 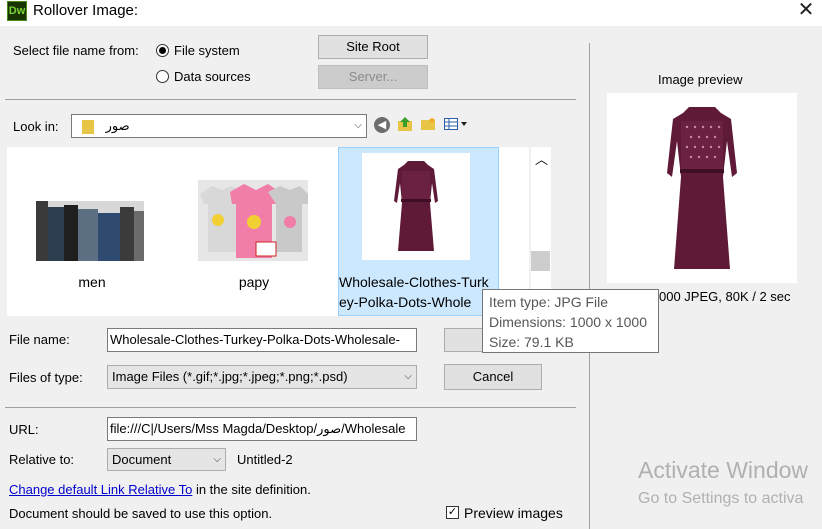 I want to click on tooltip-item-type: Item type: JPG File, so click(x=549, y=302).